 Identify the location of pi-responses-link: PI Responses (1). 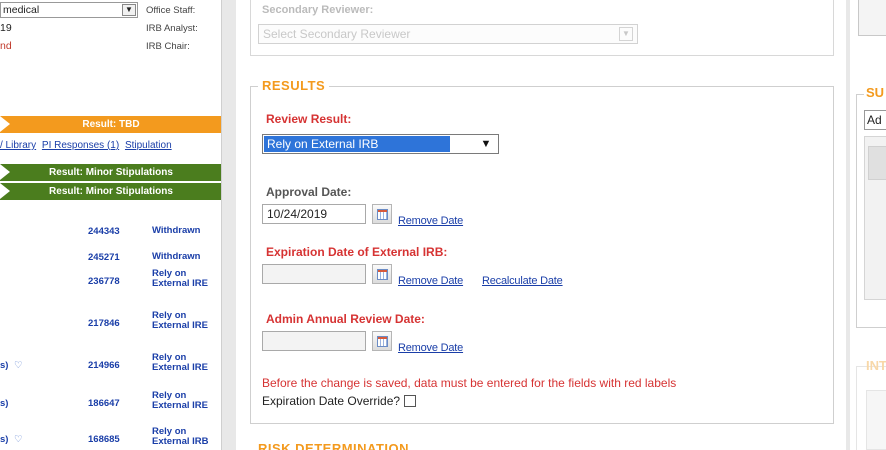
(80, 145).